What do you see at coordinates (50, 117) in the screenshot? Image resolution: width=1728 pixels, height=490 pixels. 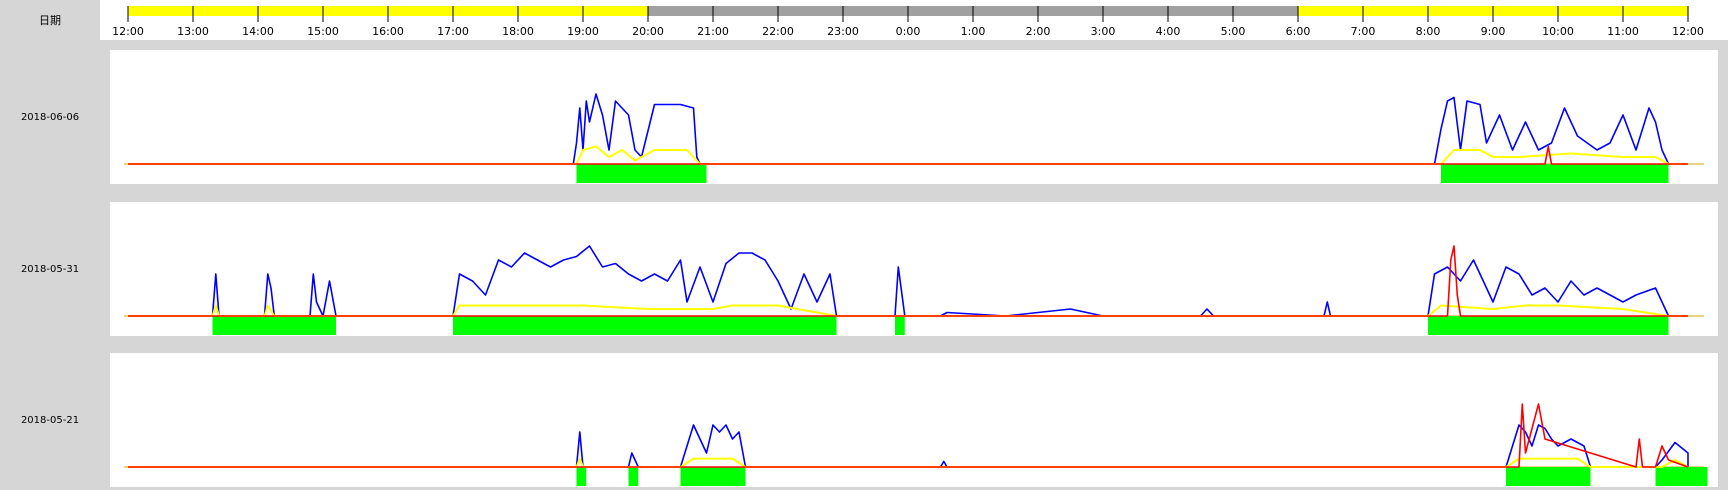 I see `row-date-label: 2018-06-06` at bounding box center [50, 117].